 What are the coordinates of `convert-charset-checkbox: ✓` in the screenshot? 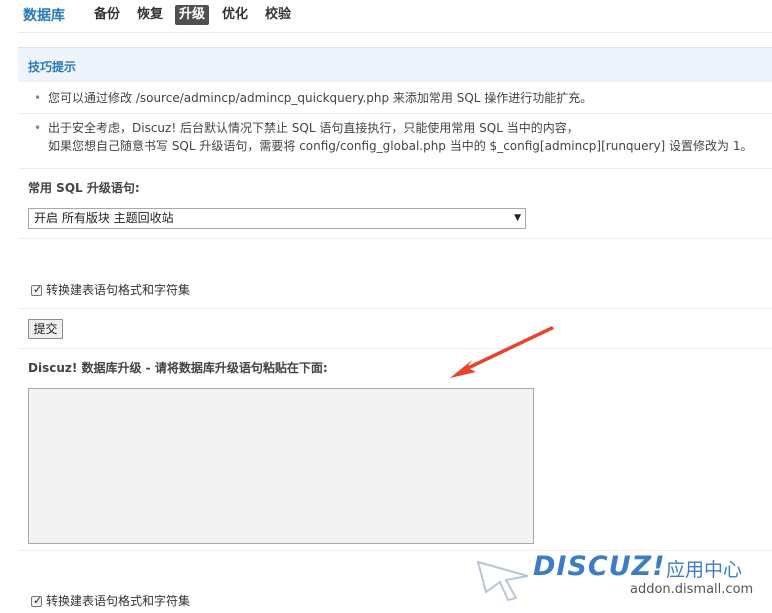 It's located at (37, 289).